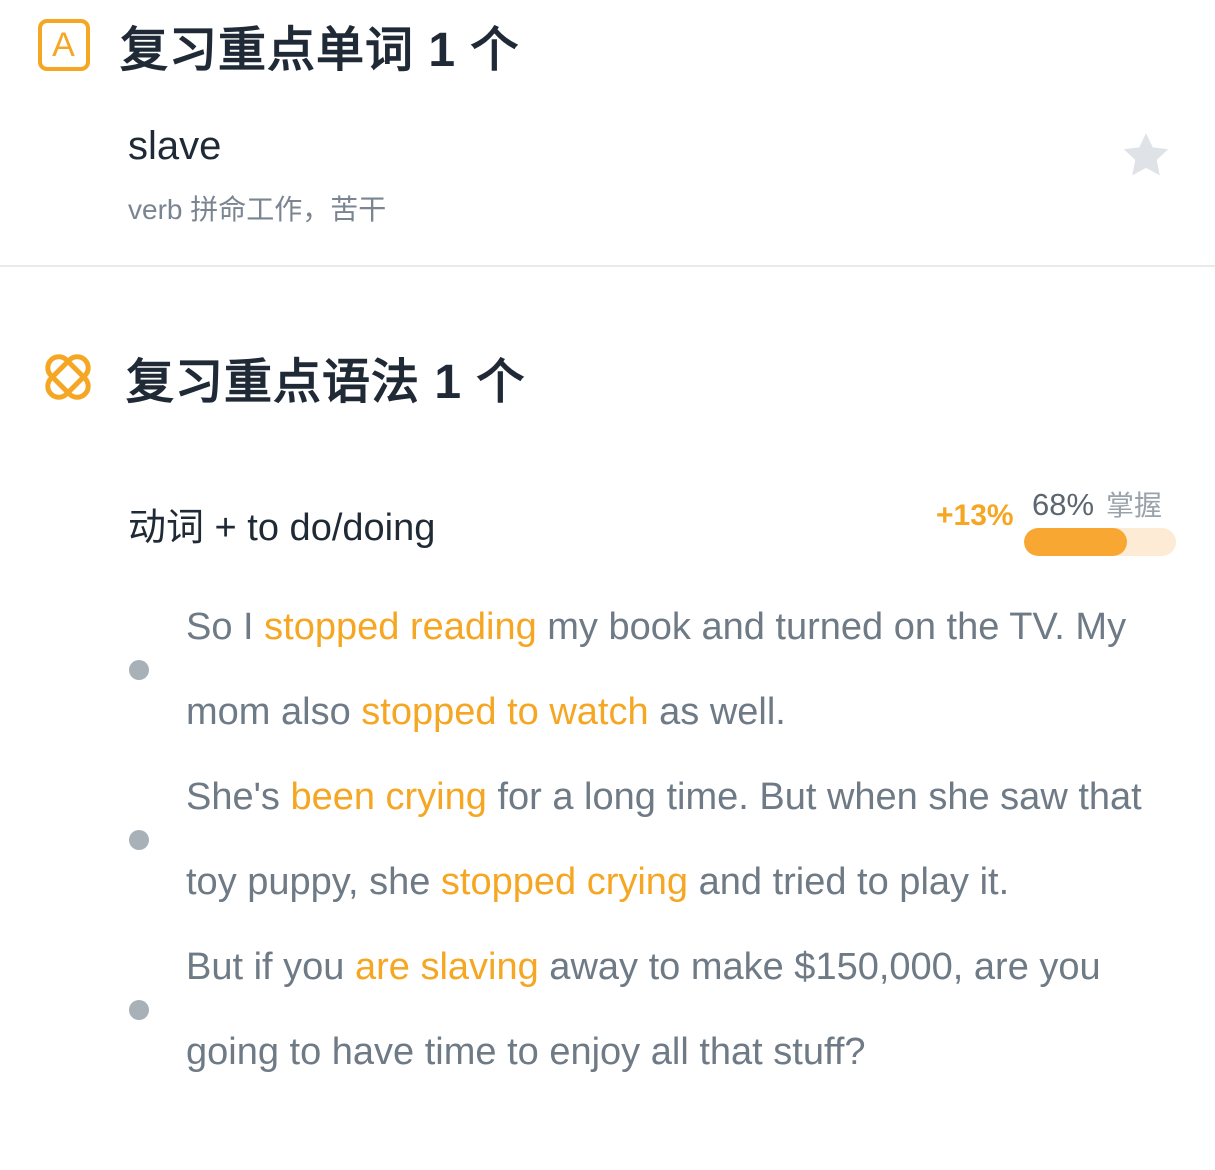  What do you see at coordinates (1097, 504) in the screenshot?
I see `mastery-readout: 68% 掌握` at bounding box center [1097, 504].